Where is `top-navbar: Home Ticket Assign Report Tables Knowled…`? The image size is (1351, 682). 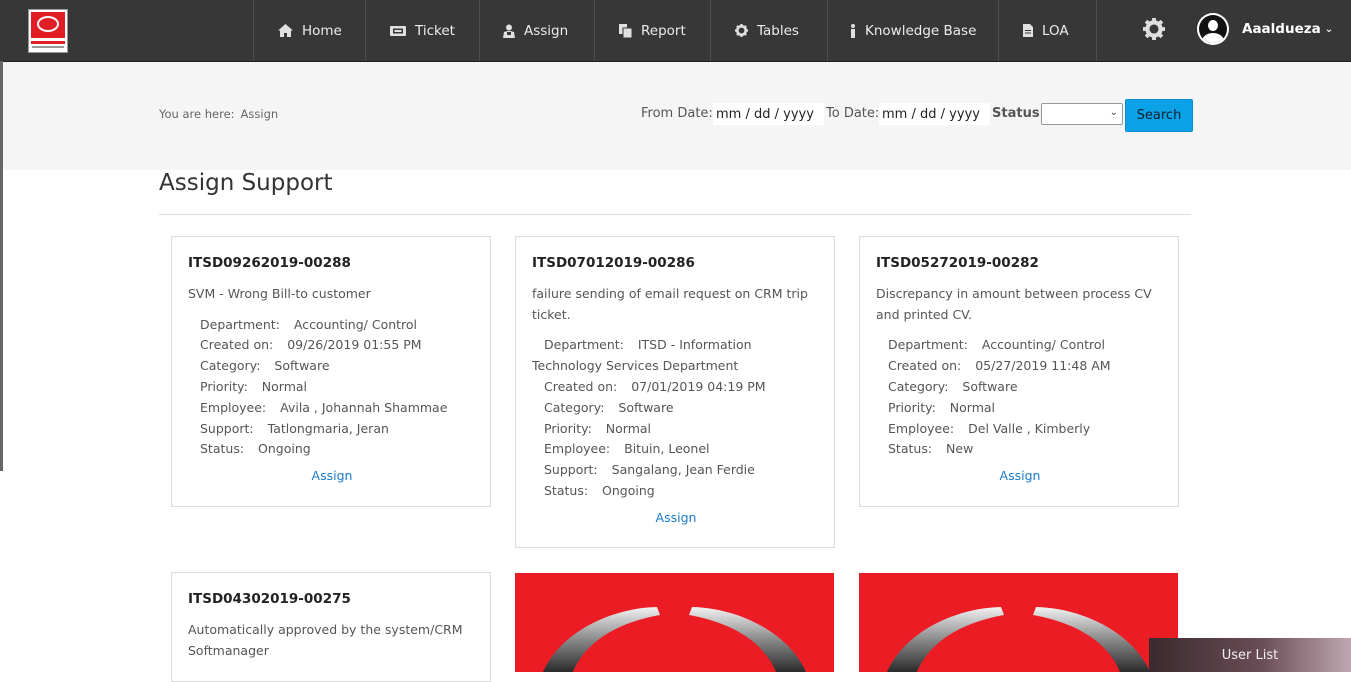
top-navbar: Home Ticket Assign Report Tables Knowled… is located at coordinates (675, 31).